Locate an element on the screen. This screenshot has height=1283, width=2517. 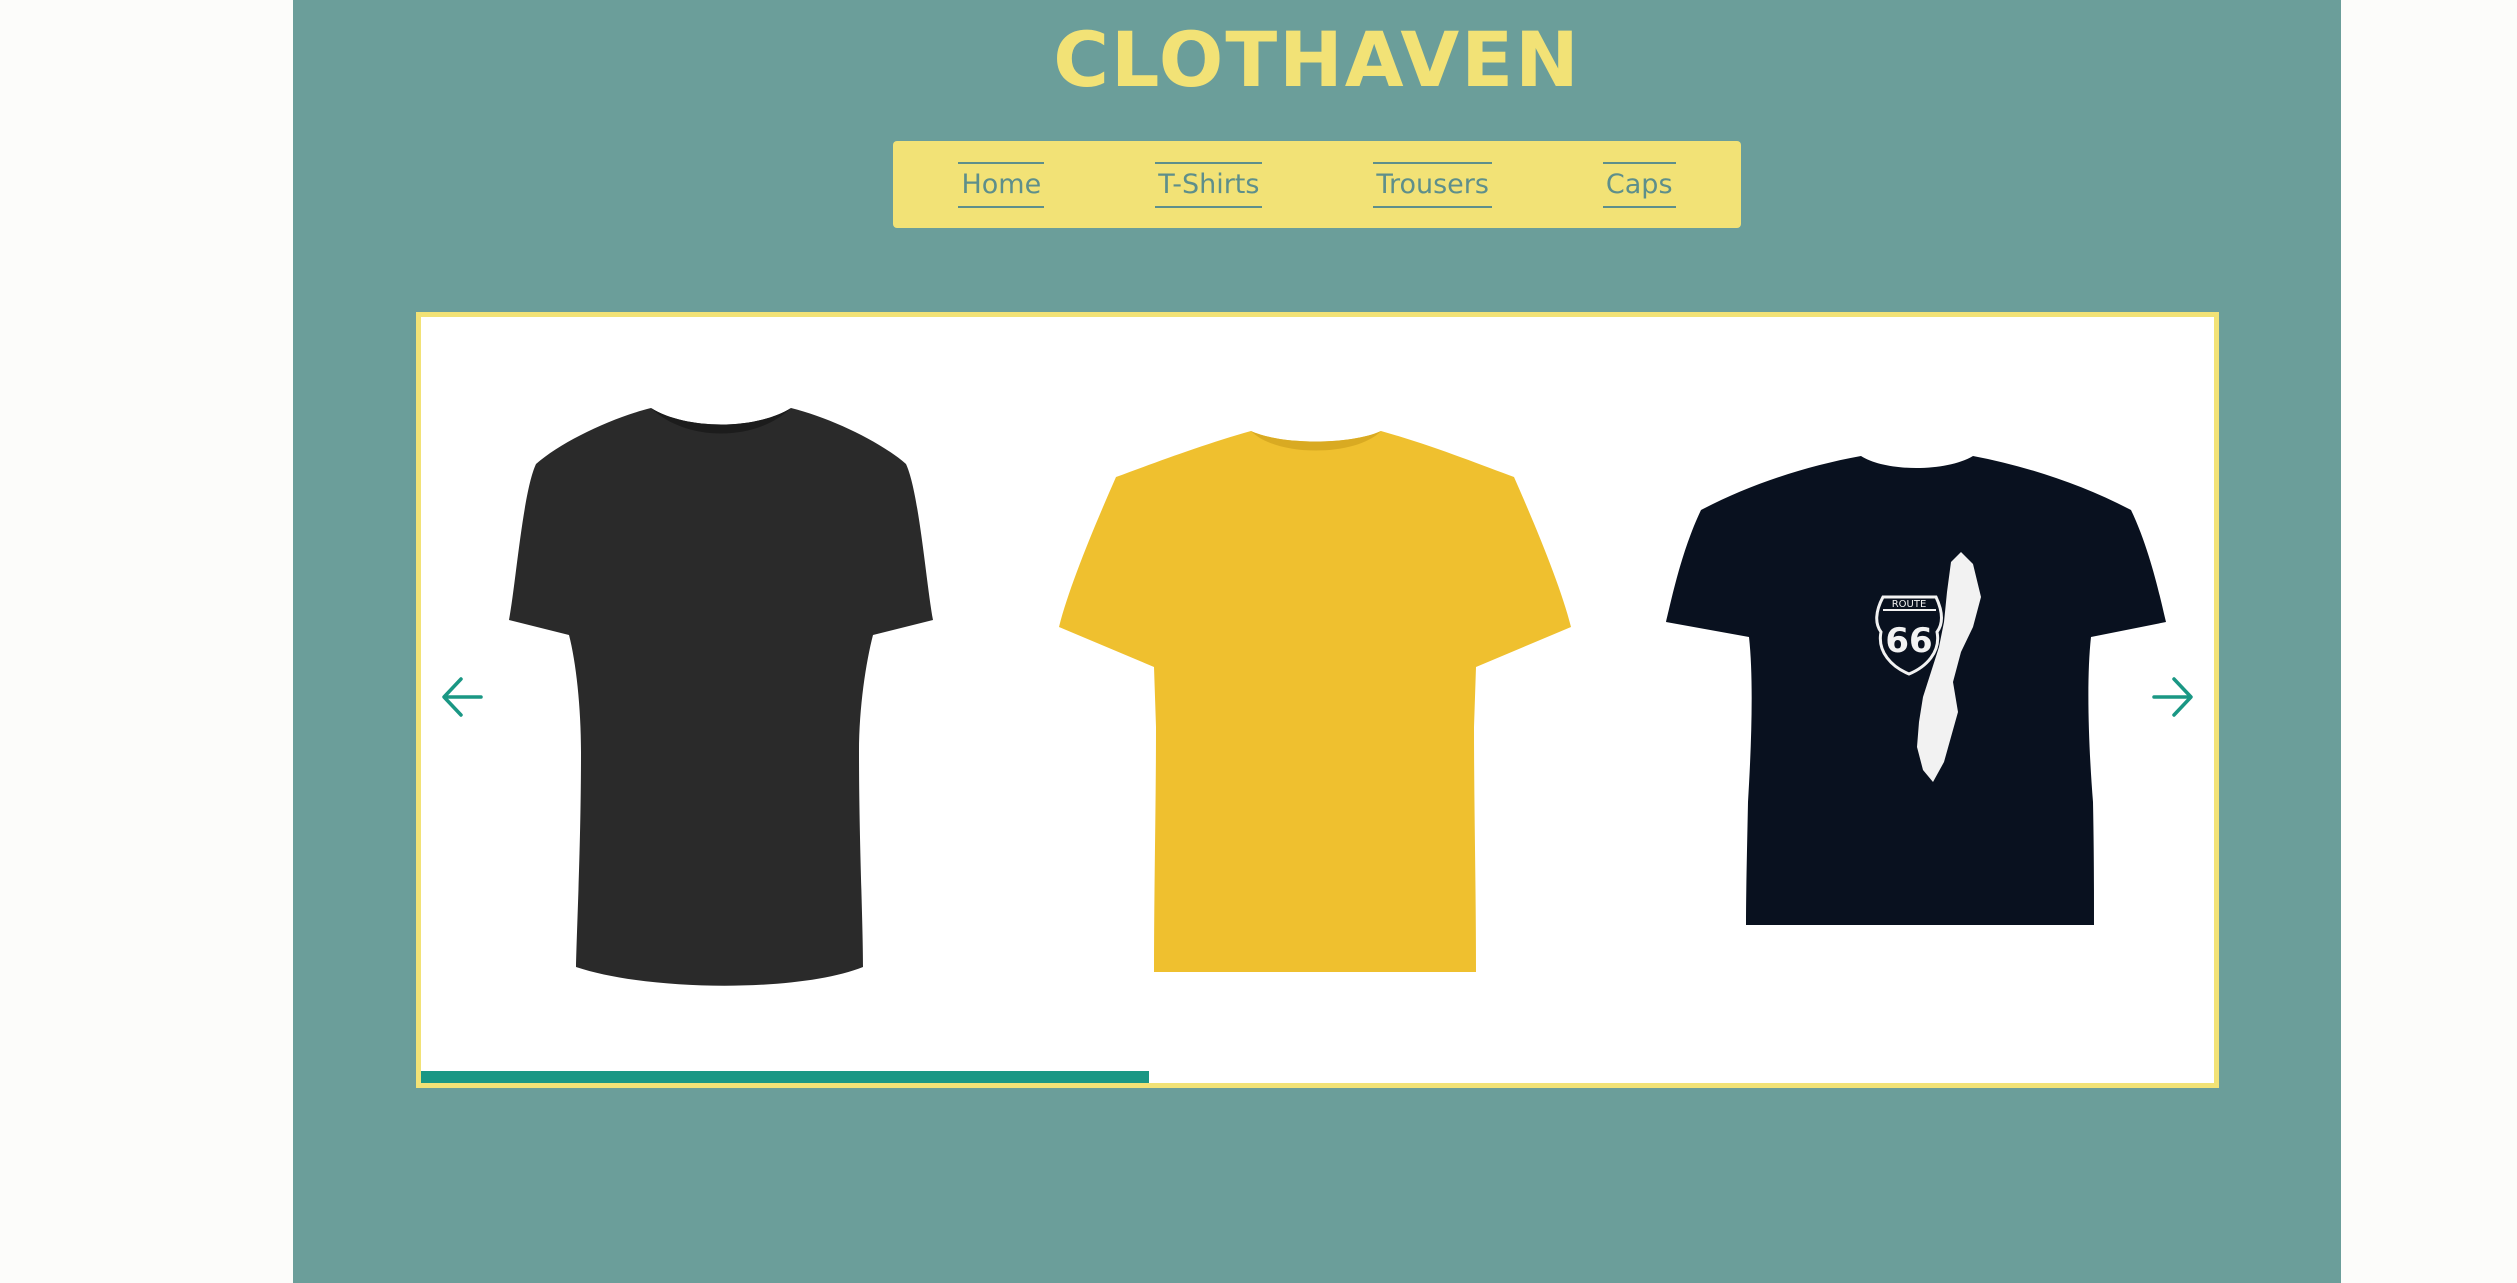
yellow-tshirt-shape is located at coordinates (1315, 701).